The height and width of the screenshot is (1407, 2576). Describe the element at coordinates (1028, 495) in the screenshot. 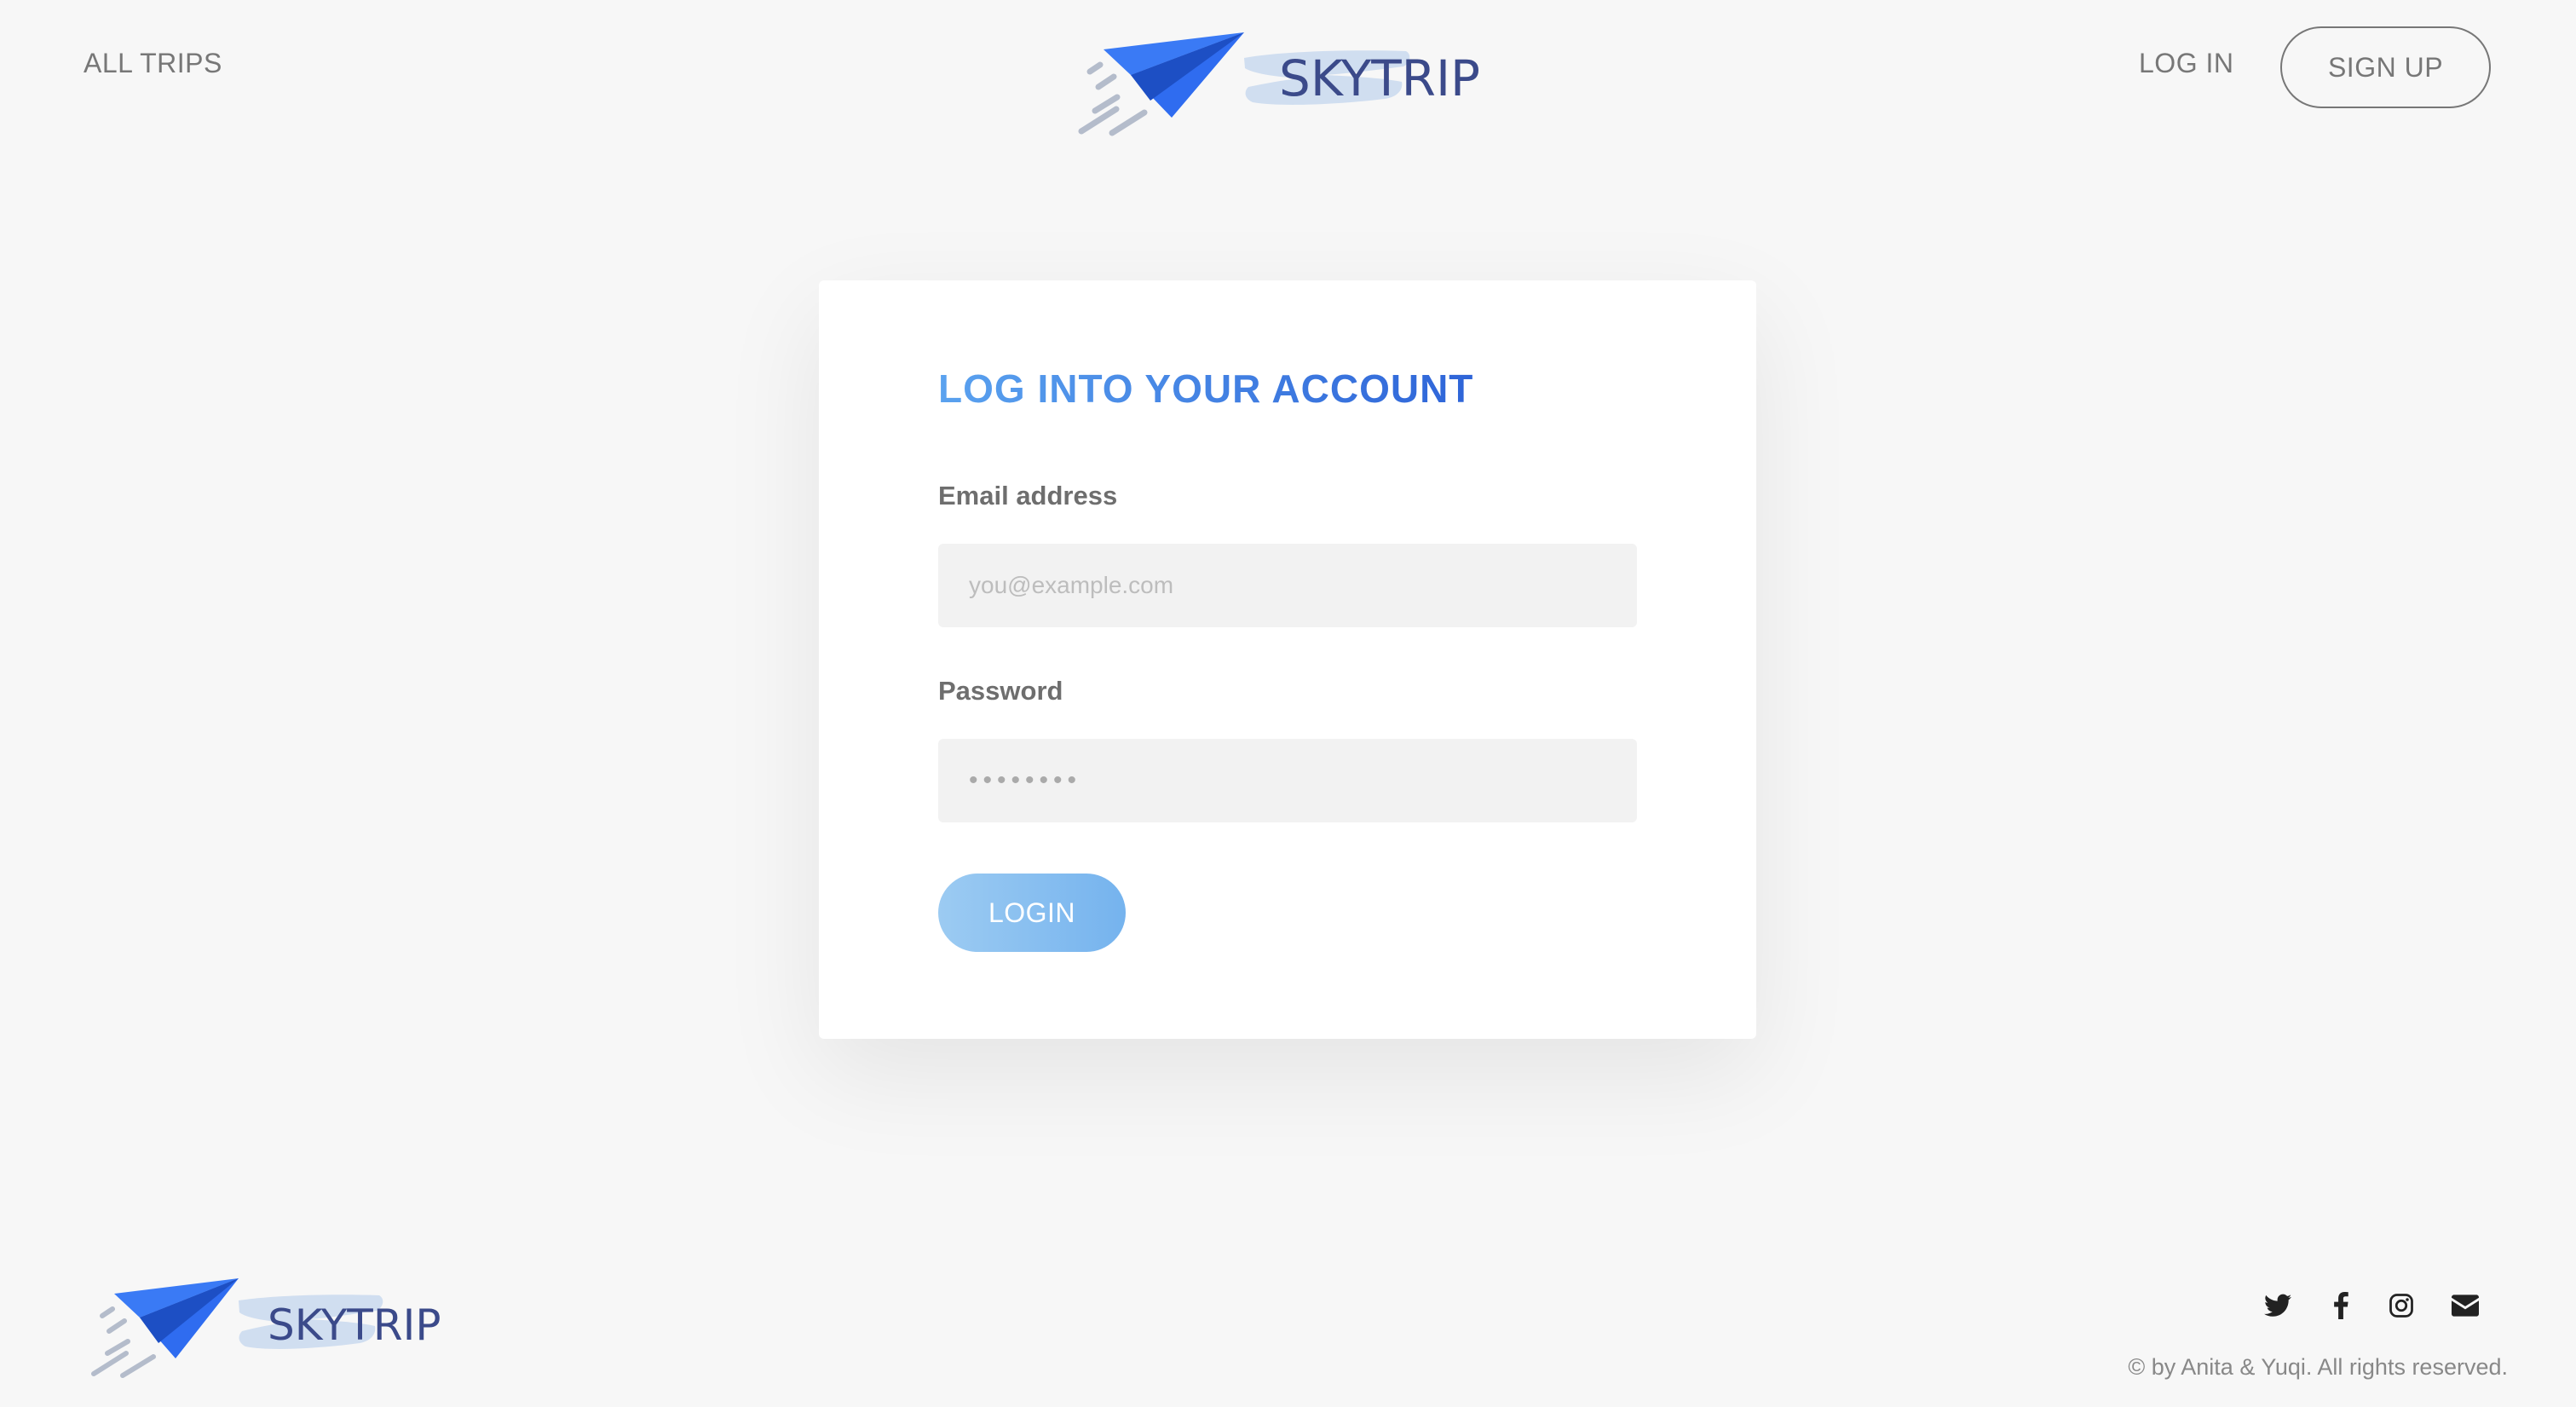

I see `email-label: Email address` at that location.